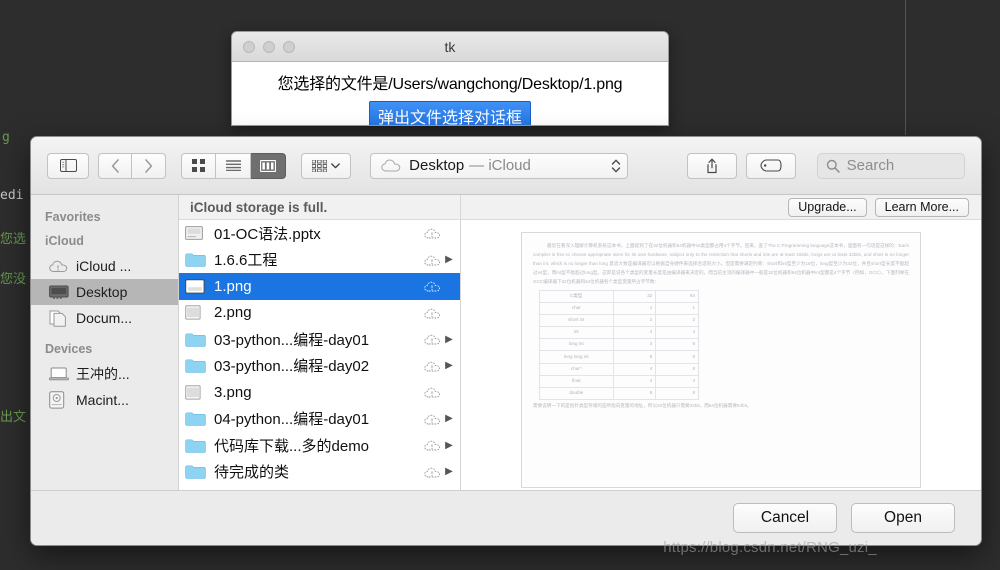 Image resolution: width=1000 pixels, height=570 pixels. I want to click on file-row: 1.6.6工程 ▶, so click(319, 260).